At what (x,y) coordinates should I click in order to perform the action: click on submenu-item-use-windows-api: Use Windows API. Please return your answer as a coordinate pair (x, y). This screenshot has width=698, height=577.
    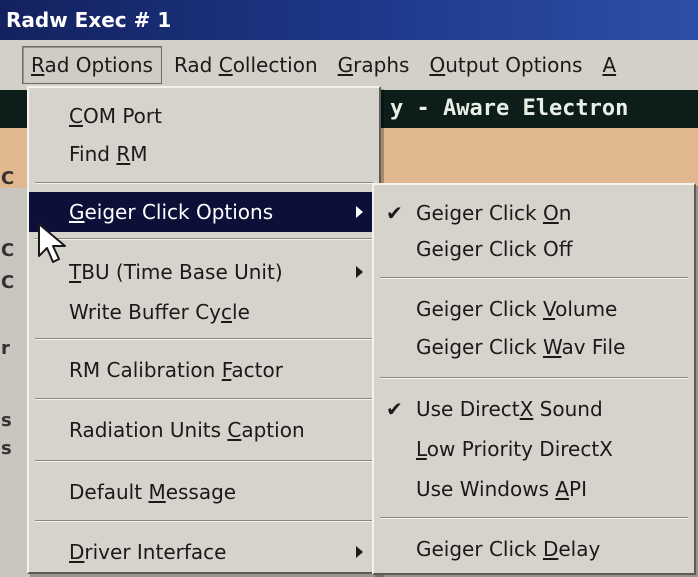
    Looking at the image, I should click on (534, 489).